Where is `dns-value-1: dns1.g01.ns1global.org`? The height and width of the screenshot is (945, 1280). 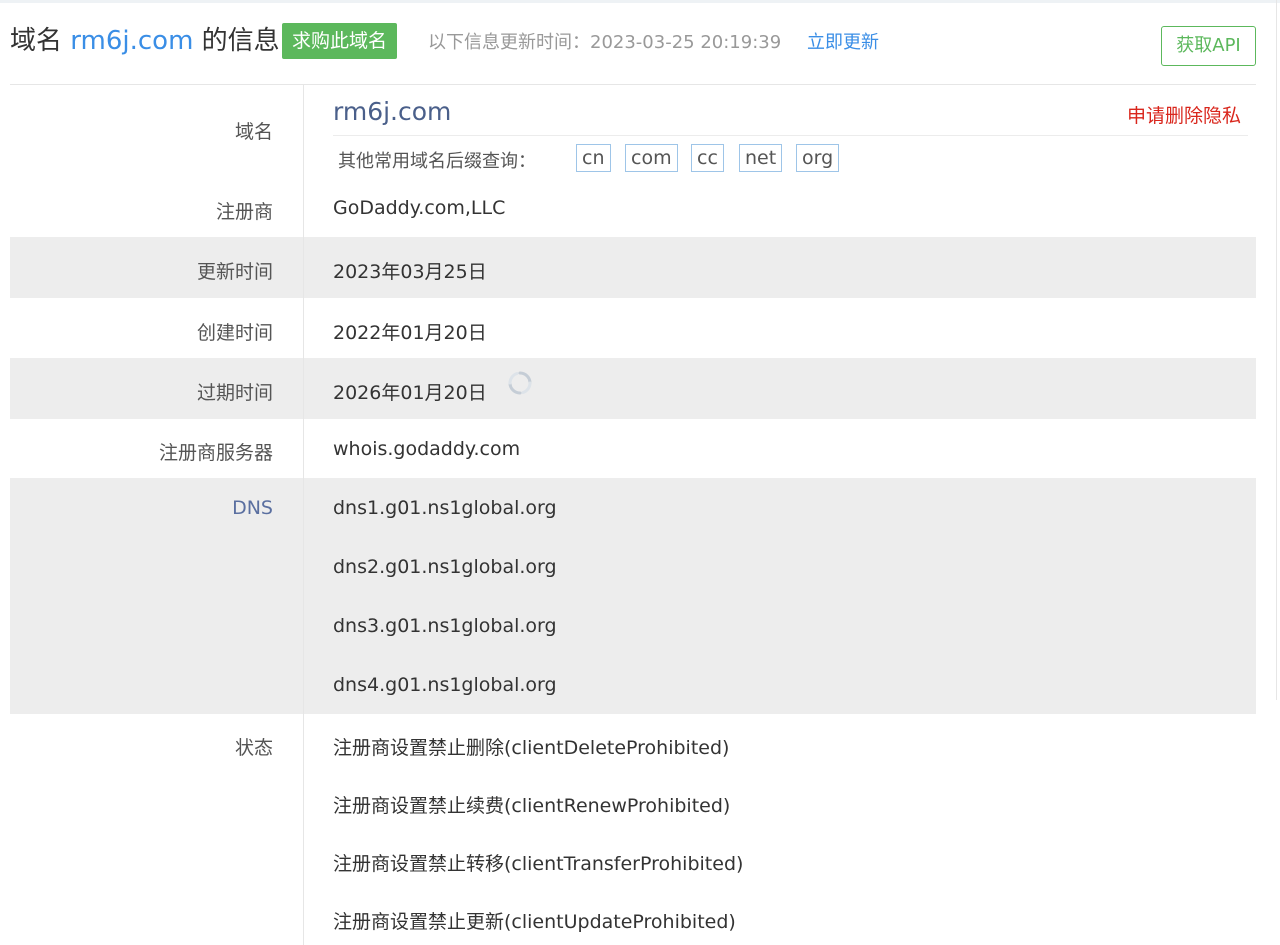
dns-value-1: dns1.g01.ns1global.org is located at coordinates (445, 508).